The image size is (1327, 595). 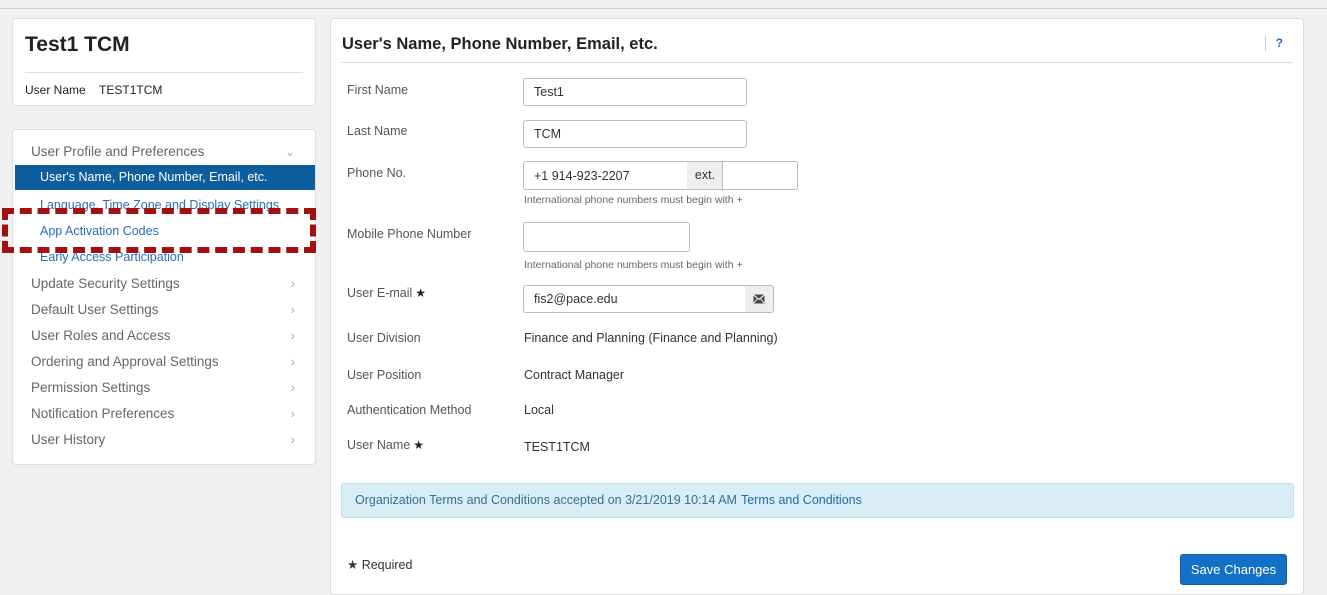 What do you see at coordinates (164, 310) in the screenshot?
I see `nav-item-default-settings: Default User Settings ›` at bounding box center [164, 310].